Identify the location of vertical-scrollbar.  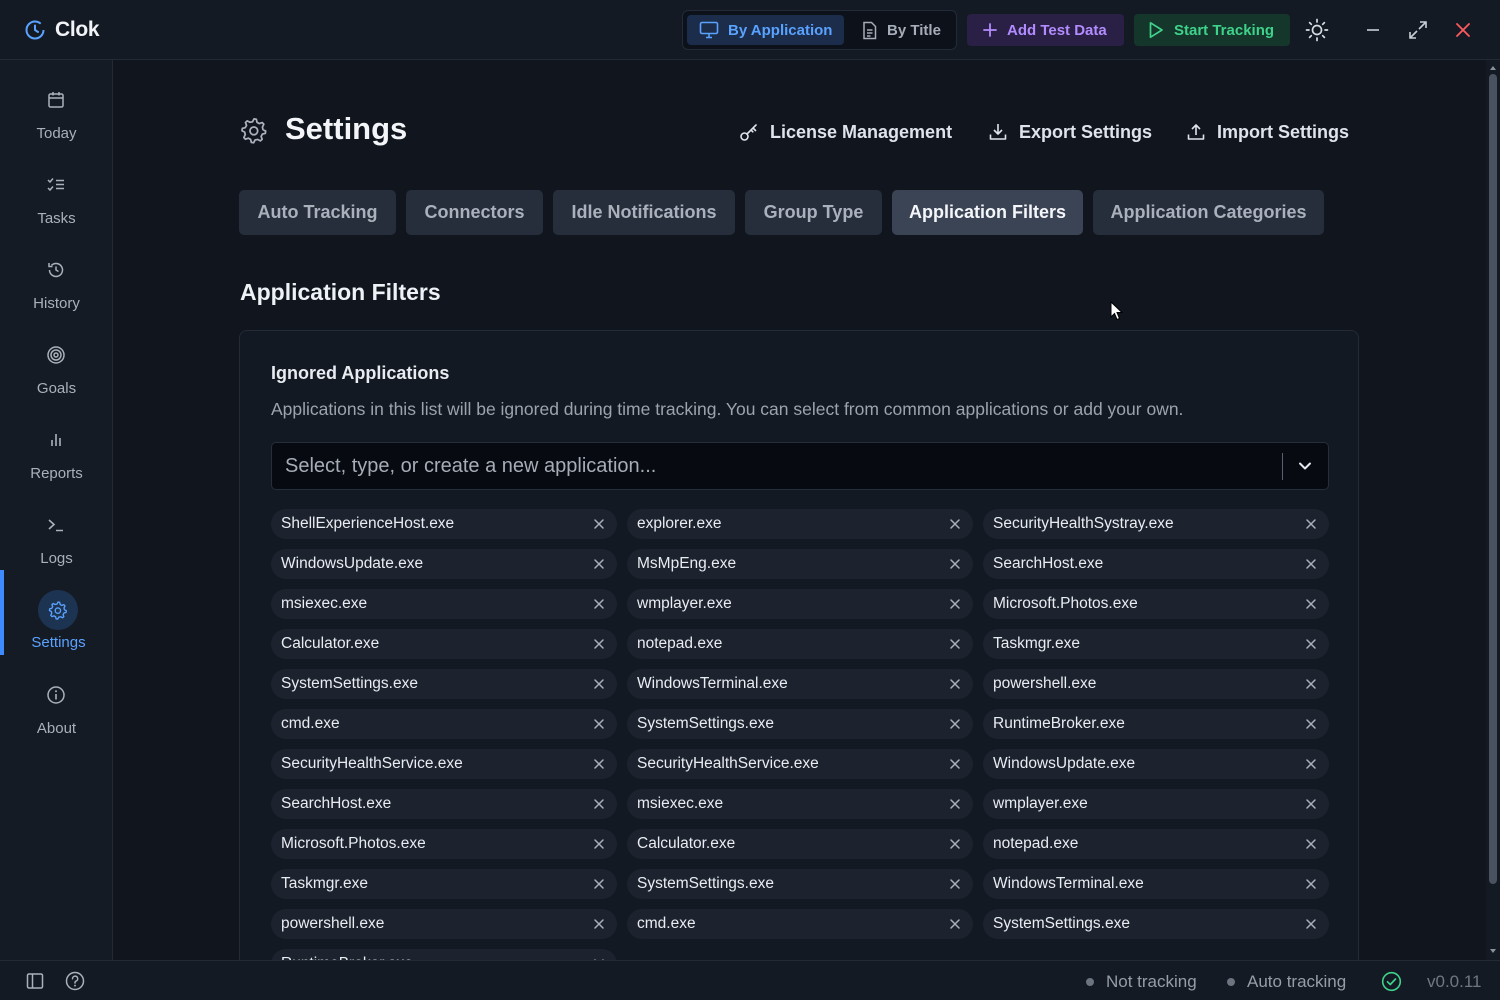
(1493, 510).